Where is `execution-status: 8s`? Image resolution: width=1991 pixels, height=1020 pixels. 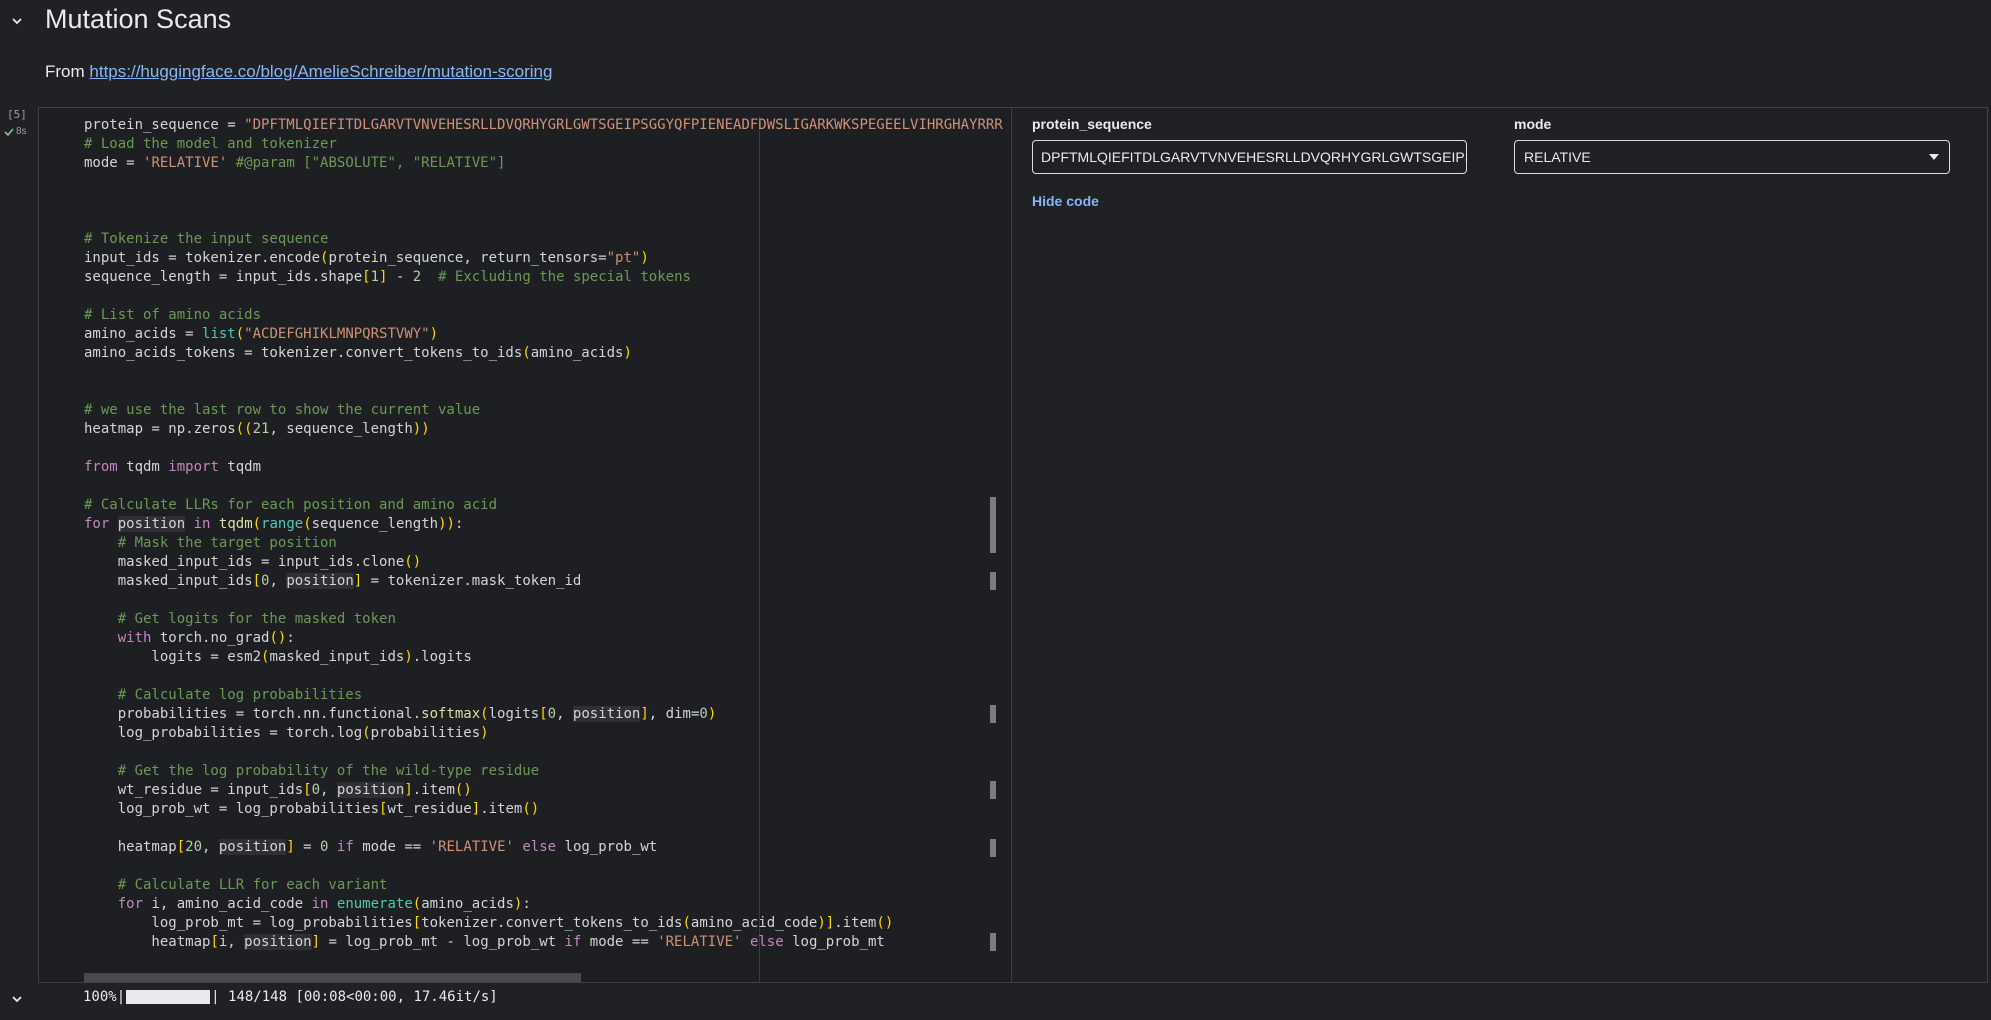
execution-status: 8s is located at coordinates (15, 131).